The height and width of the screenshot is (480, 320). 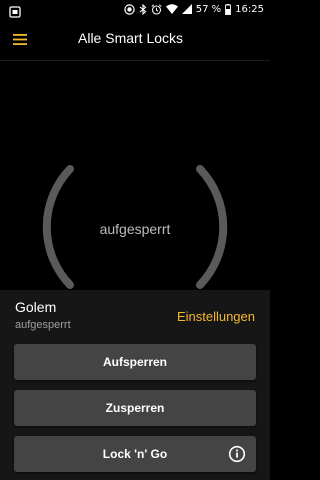 What do you see at coordinates (143, 9) in the screenshot?
I see `bluetooth-icon` at bounding box center [143, 9].